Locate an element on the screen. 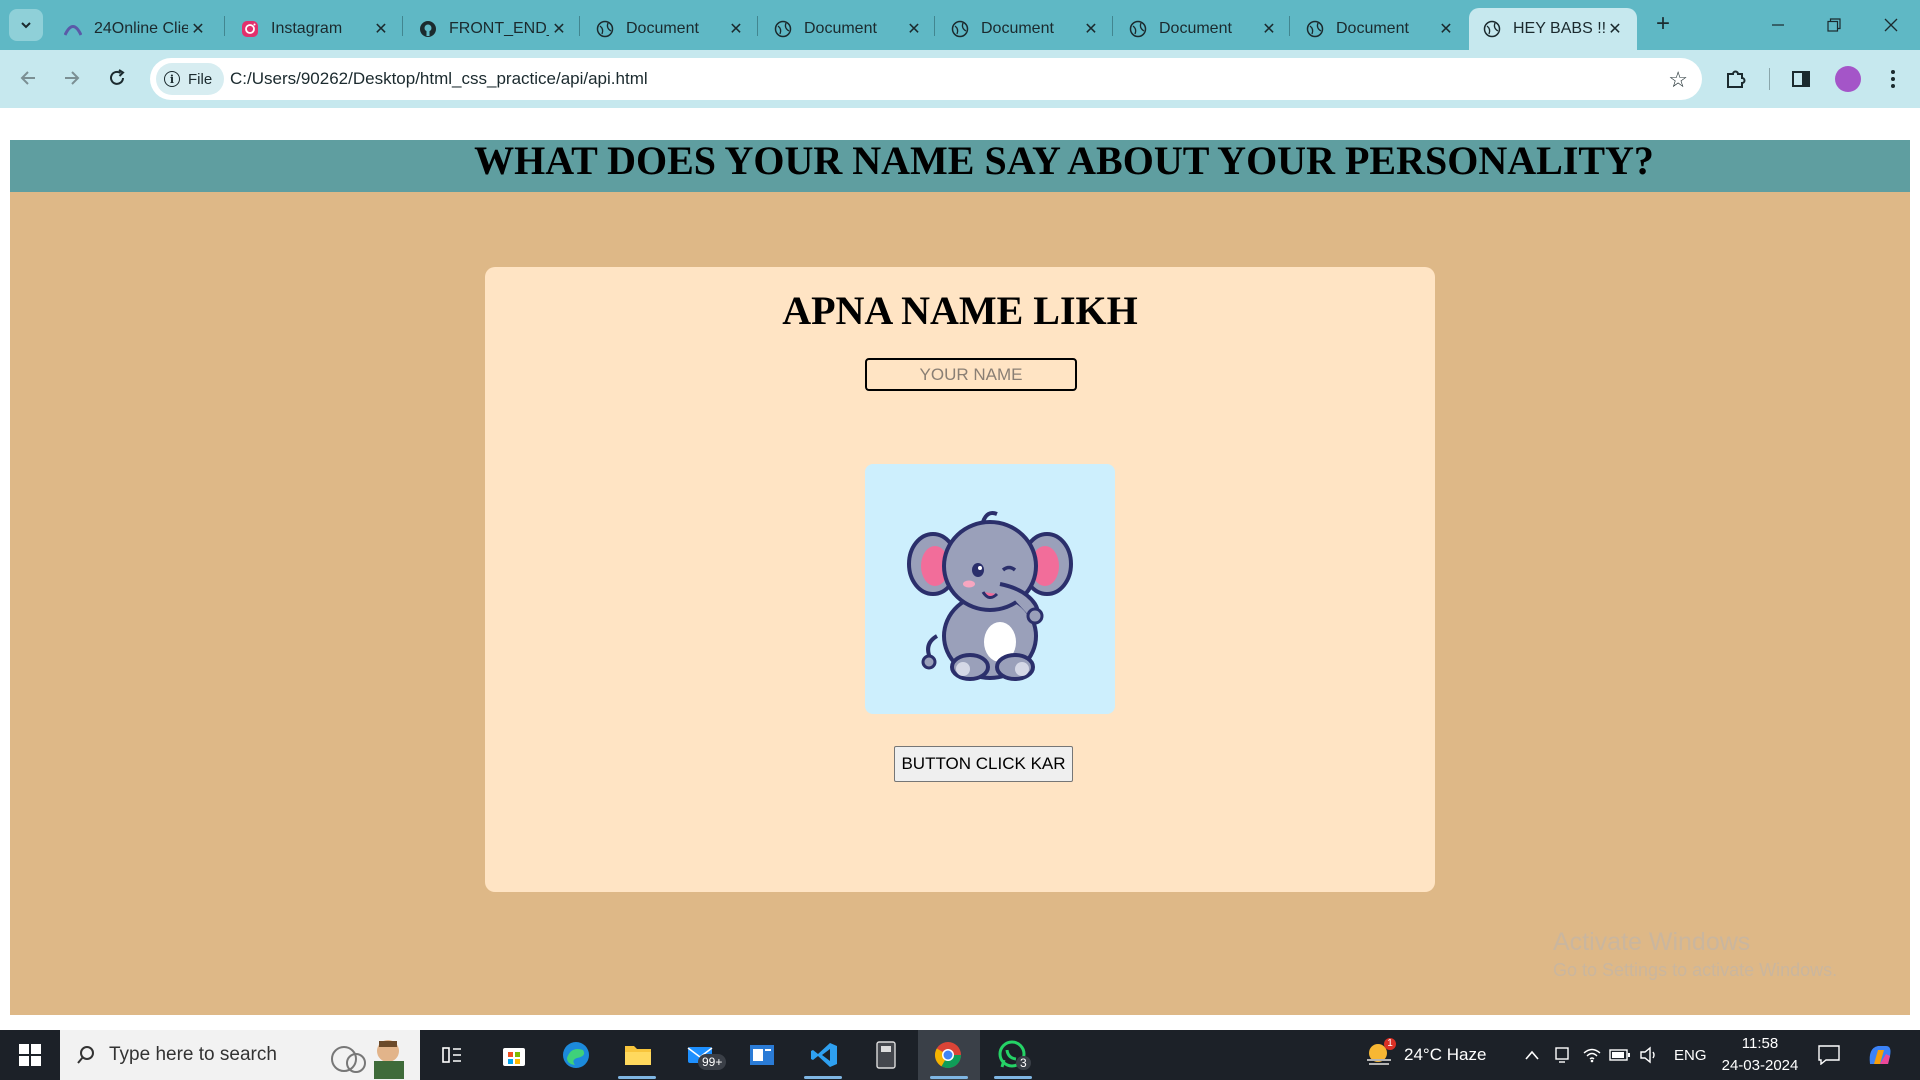 Image resolution: width=1920 pixels, height=1080 pixels. tab-title: HEY BABS !! is located at coordinates (1559, 28).